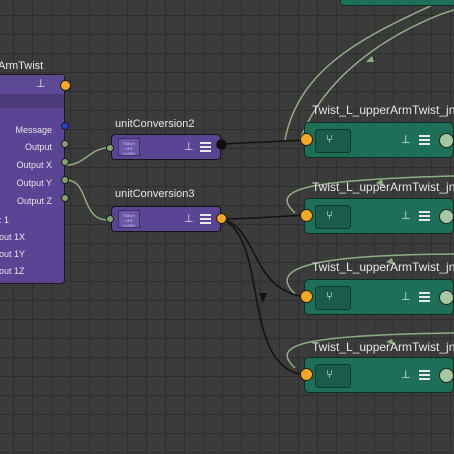 The image size is (454, 454). What do you see at coordinates (264, 217) in the screenshot?
I see `wire-uc3-twist2` at bounding box center [264, 217].